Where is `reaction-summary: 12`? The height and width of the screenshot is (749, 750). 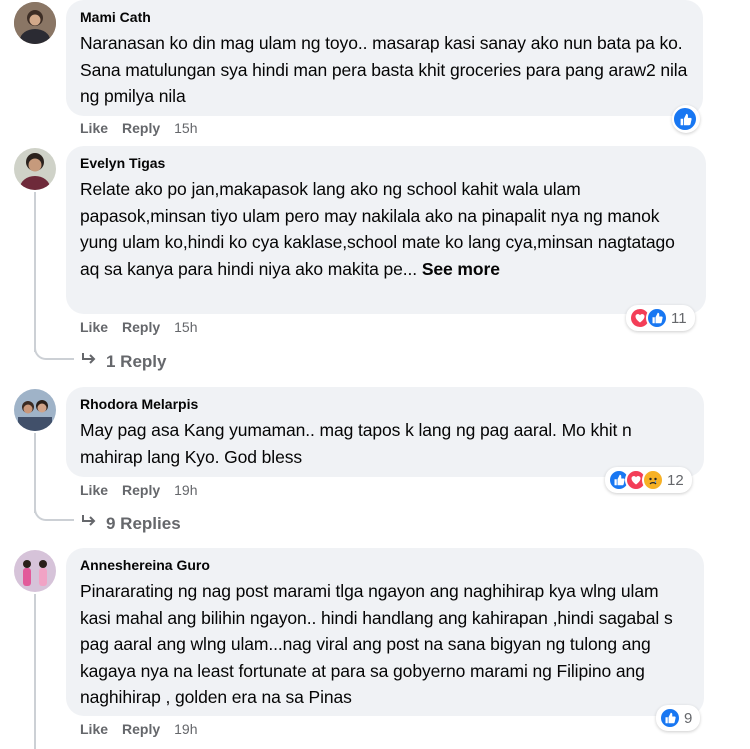
reaction-summary: 12 is located at coordinates (648, 480).